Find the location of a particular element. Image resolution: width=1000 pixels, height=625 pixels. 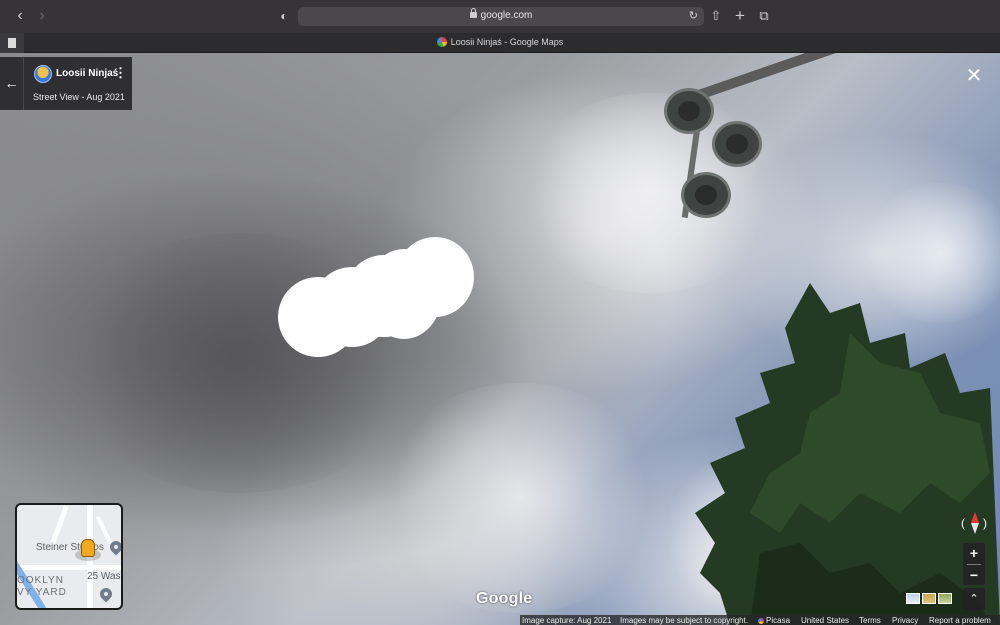

privacy-link: Privacy is located at coordinates (905, 620).